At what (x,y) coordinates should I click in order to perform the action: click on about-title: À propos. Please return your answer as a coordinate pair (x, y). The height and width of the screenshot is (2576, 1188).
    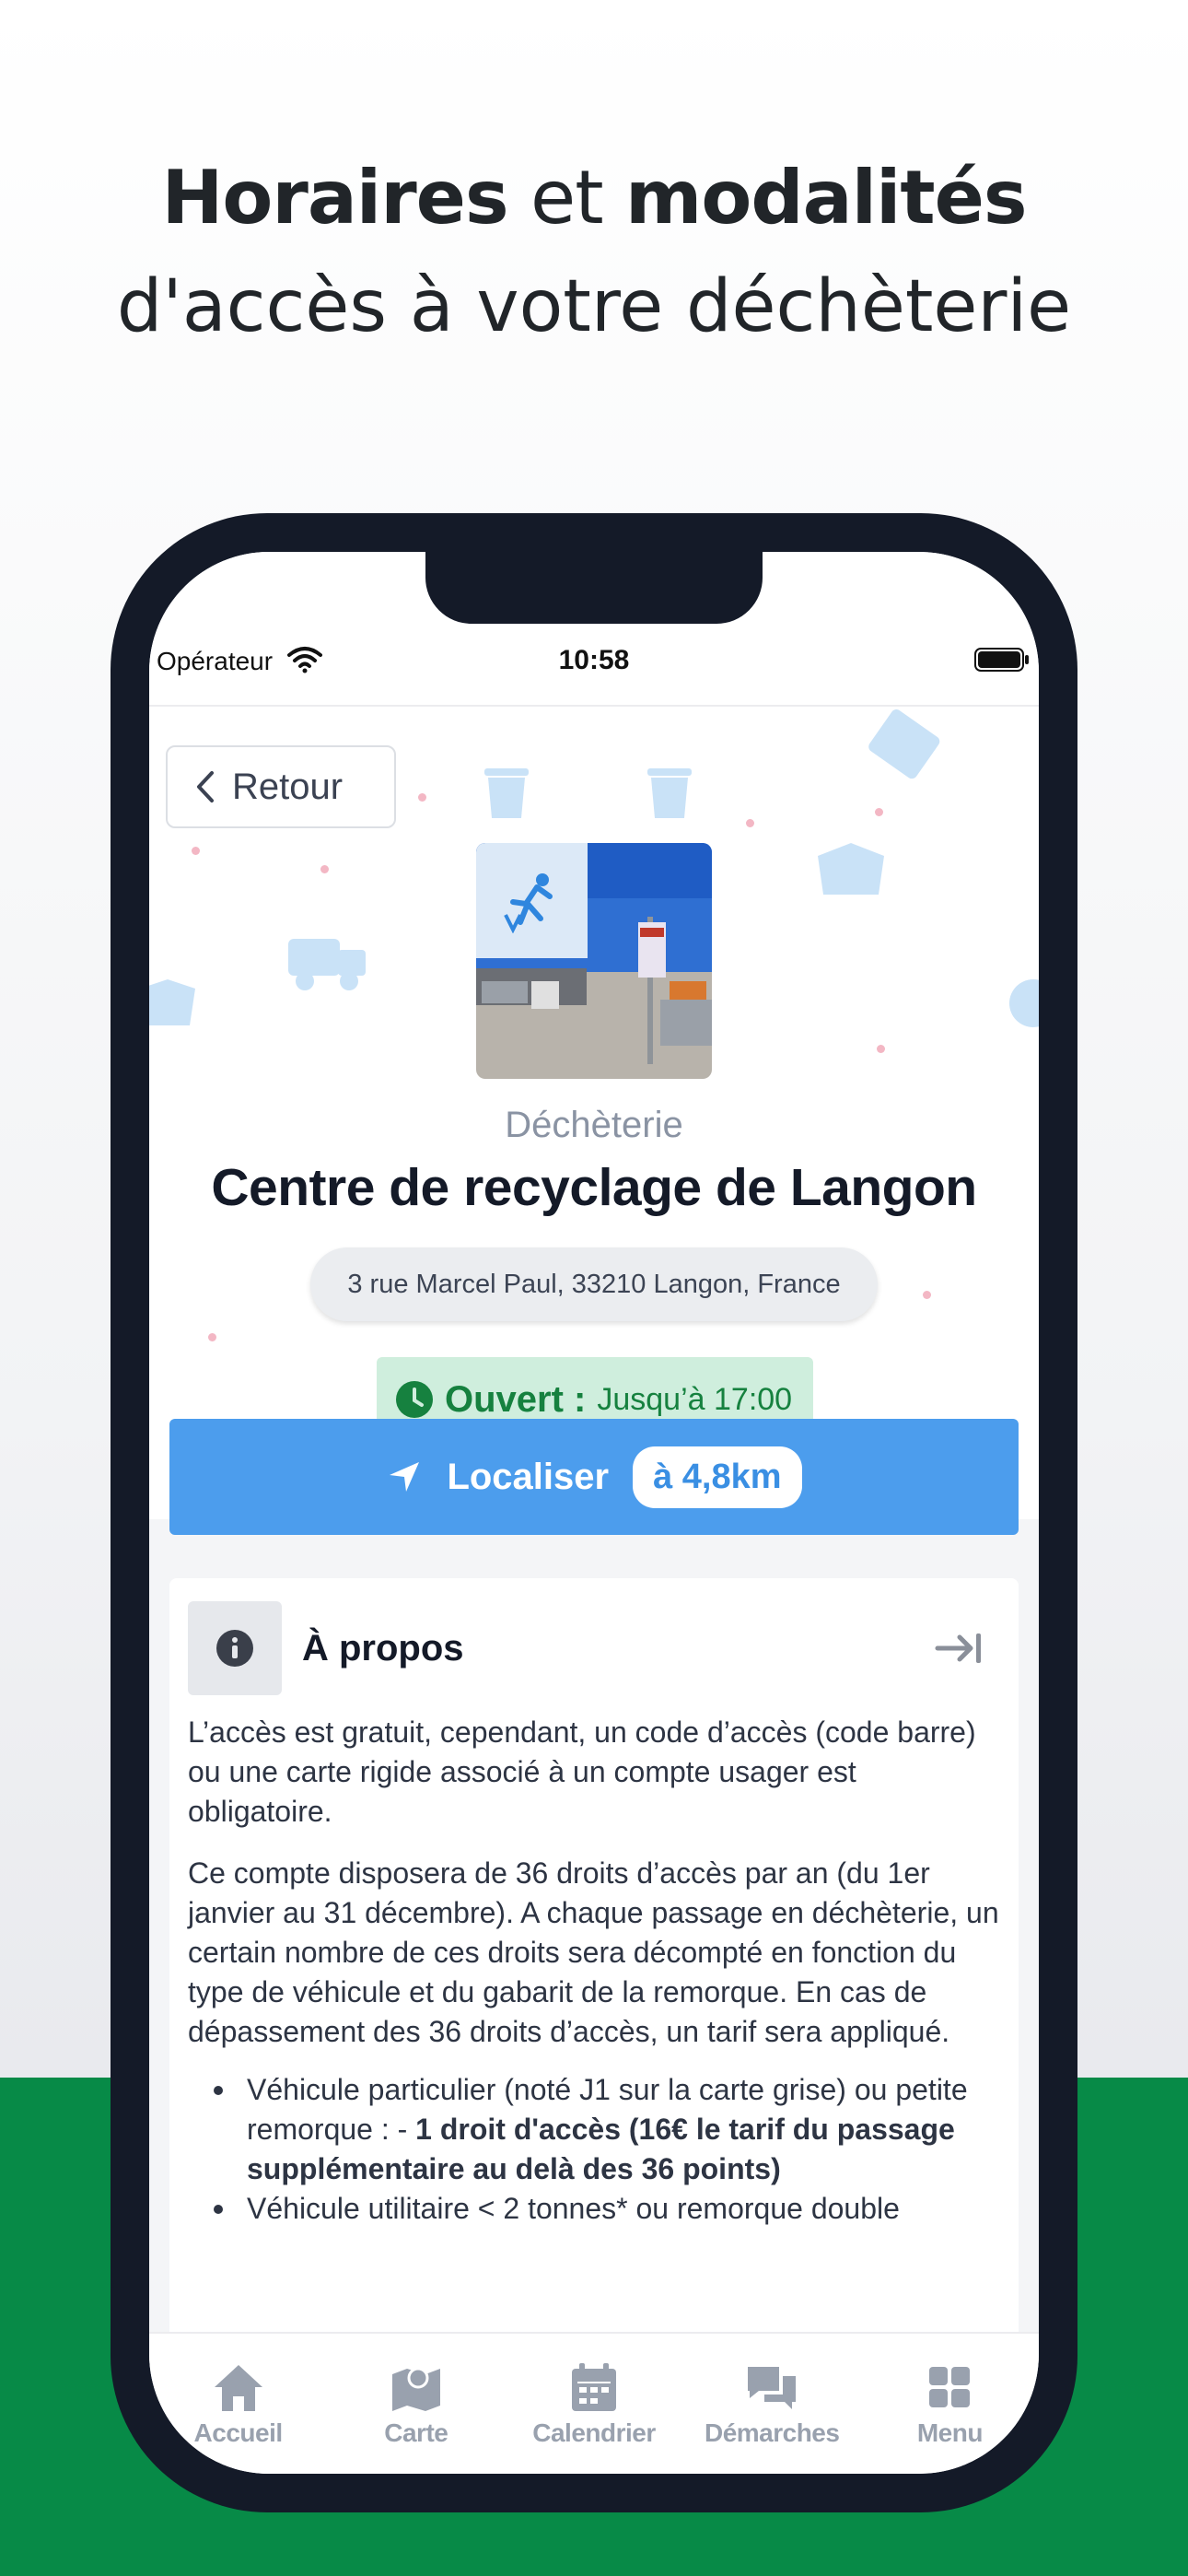
    Looking at the image, I should click on (383, 1648).